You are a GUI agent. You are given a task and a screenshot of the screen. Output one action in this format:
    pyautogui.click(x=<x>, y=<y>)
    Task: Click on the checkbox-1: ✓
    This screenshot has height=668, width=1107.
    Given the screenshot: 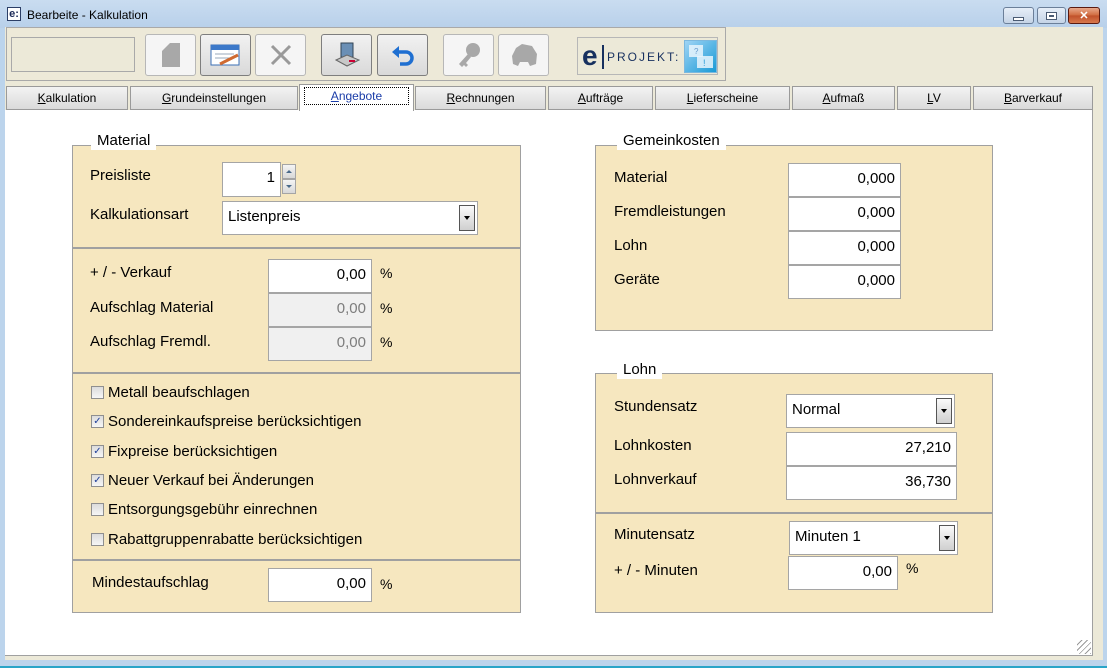 What is the action you would take?
    pyautogui.click(x=97, y=421)
    